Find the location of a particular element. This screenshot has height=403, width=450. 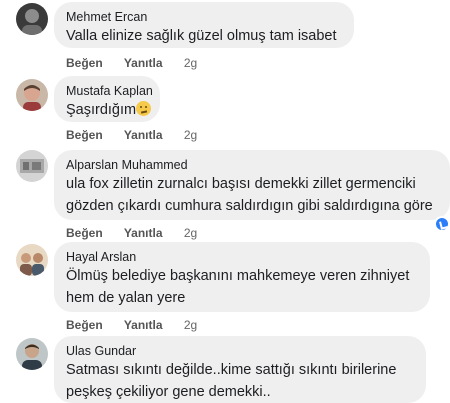

like-reaction-icon is located at coordinates (442, 224).